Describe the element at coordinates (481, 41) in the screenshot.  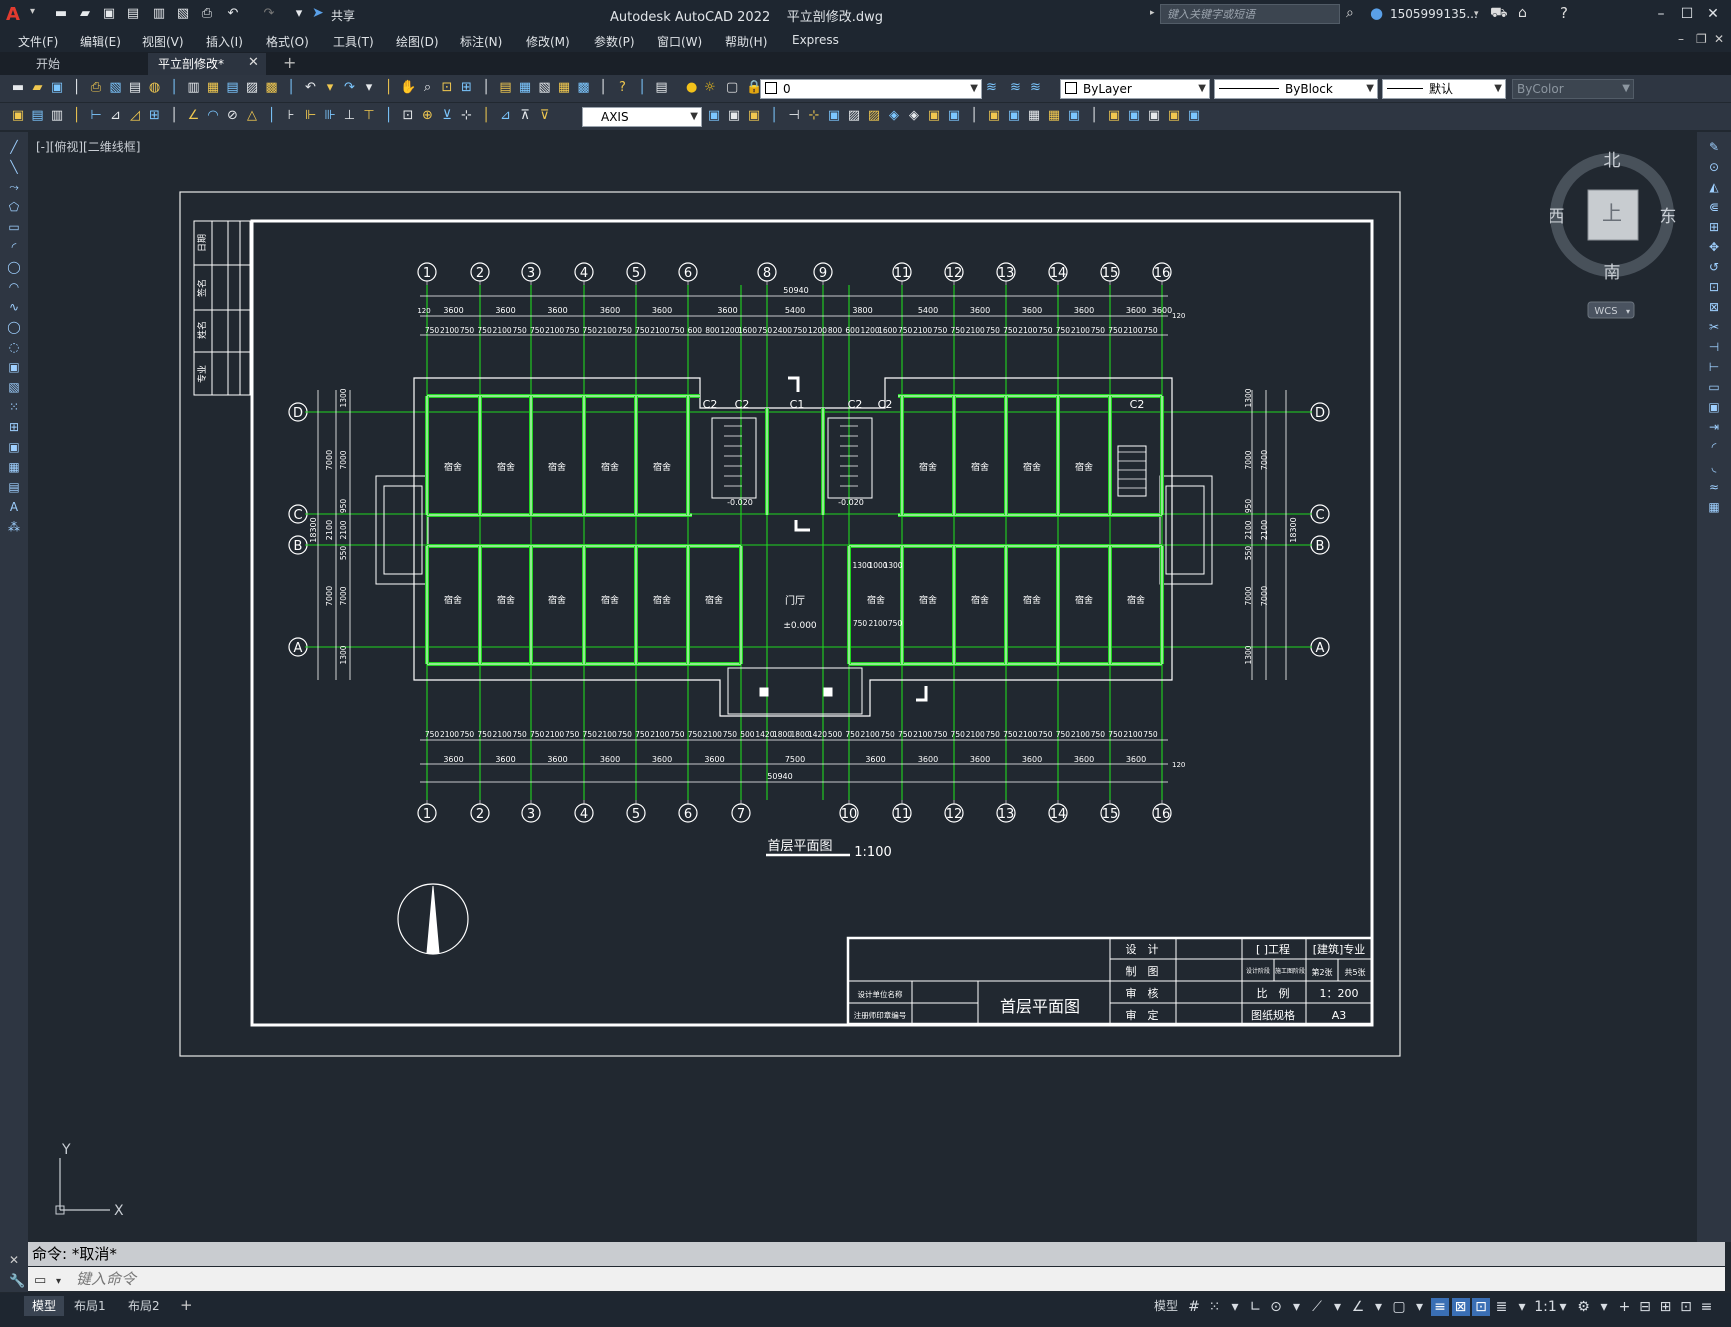
I see `menu-dimension: 标注(N)` at that location.